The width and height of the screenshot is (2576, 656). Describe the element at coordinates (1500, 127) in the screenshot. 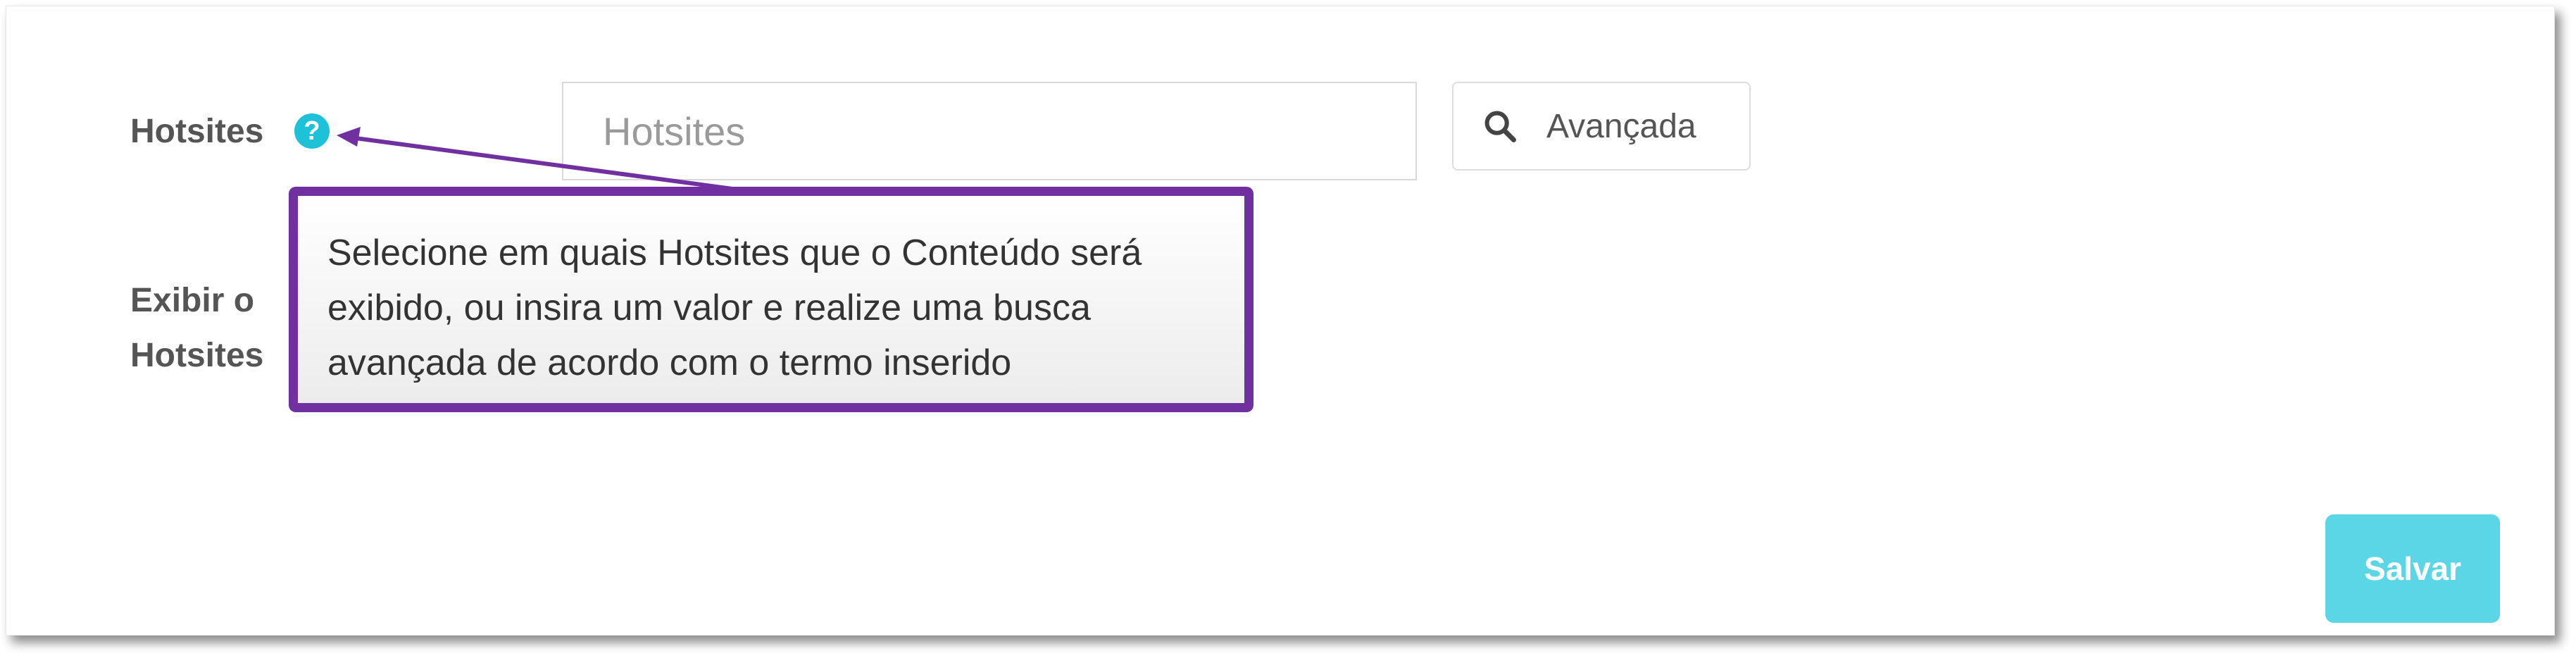

I see `magnifier-icon` at that location.